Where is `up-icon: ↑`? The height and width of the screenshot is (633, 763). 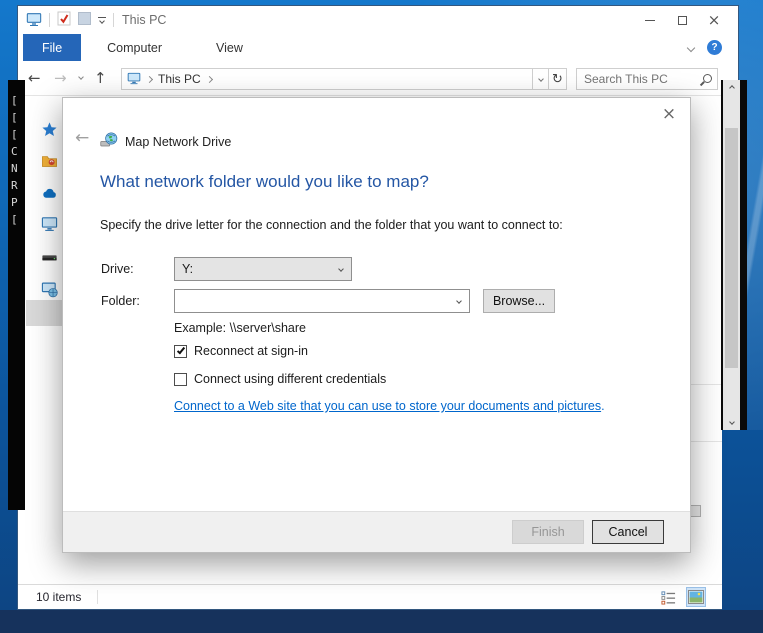
up-icon: ↑ is located at coordinates (100, 78).